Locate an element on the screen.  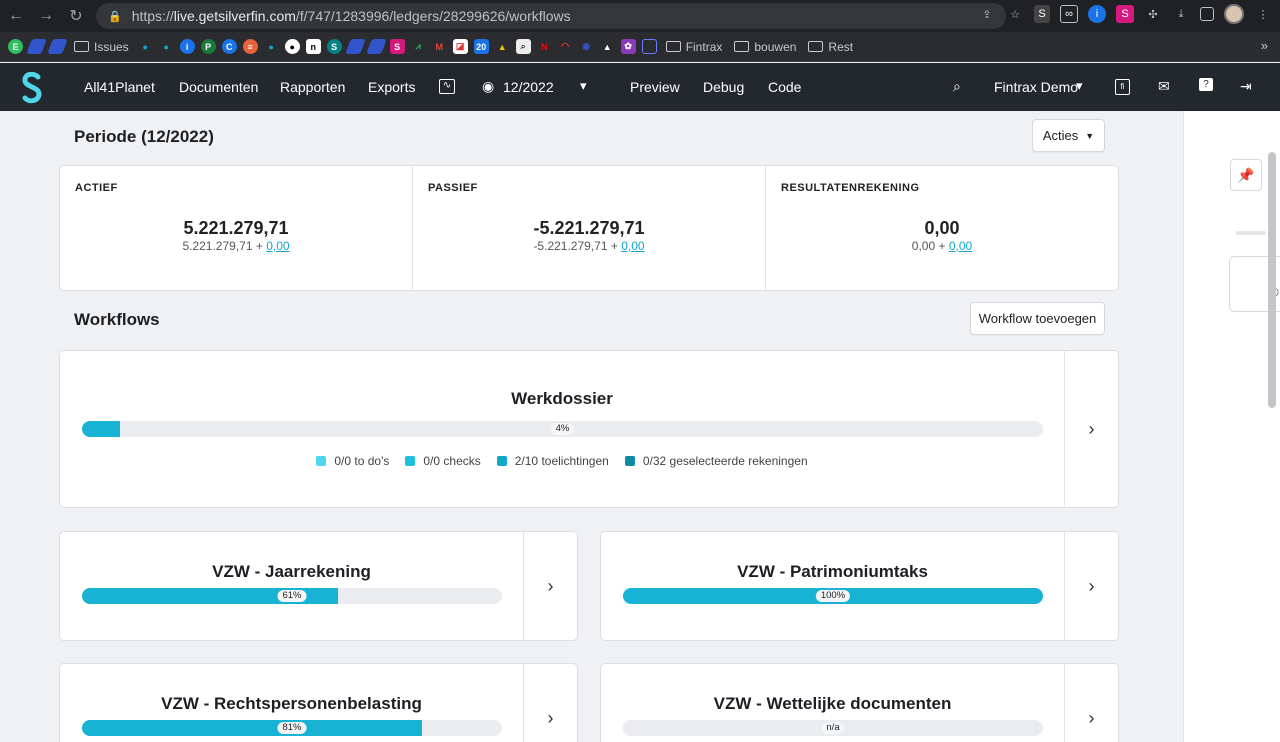
reload-icon: ↻ is located at coordinates (76, 16).